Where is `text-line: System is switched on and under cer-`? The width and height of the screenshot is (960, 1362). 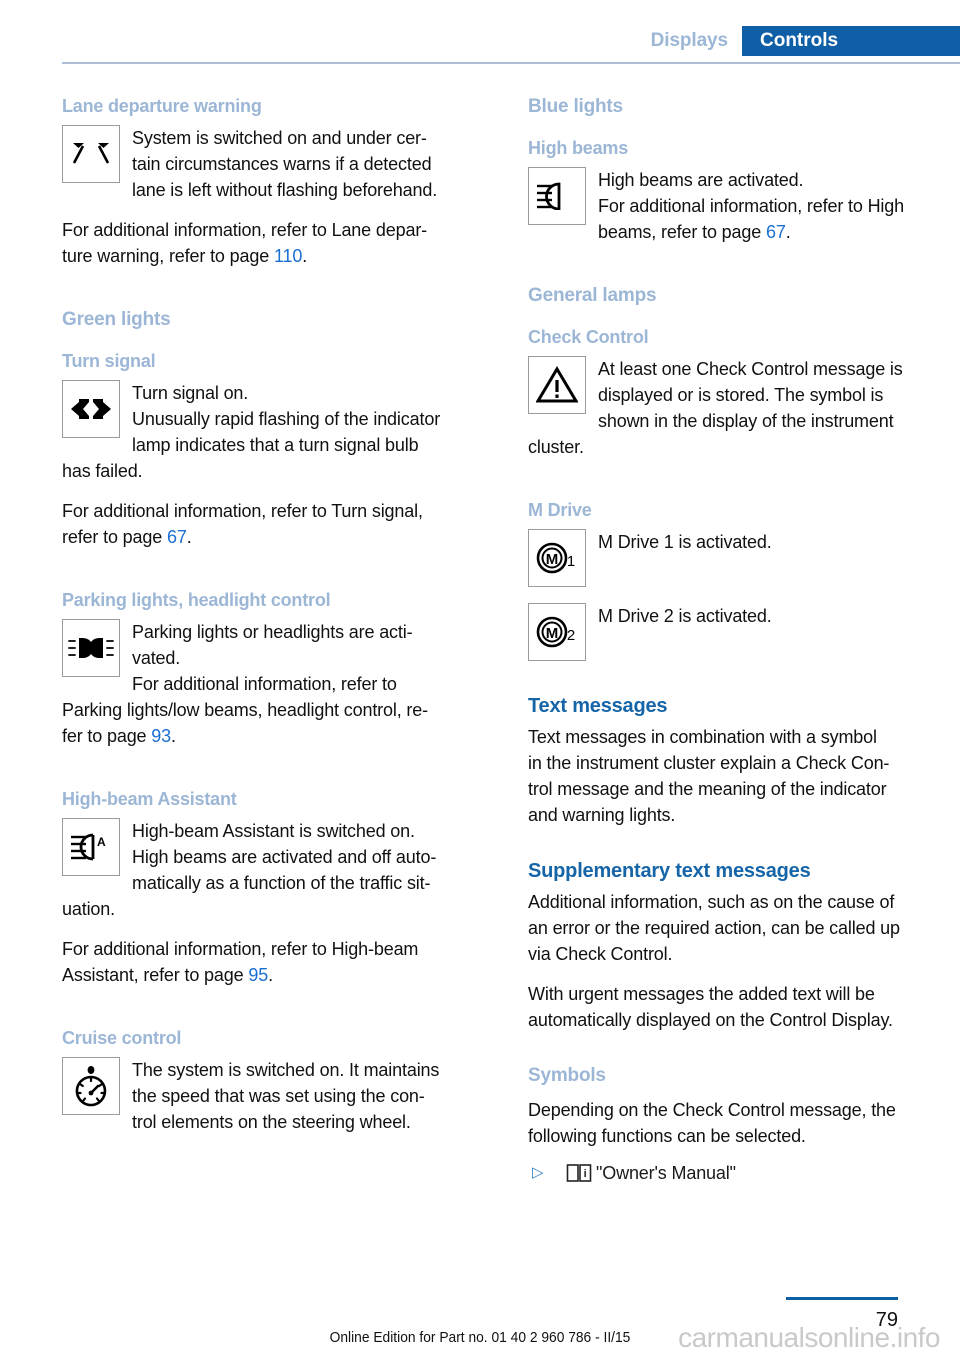 text-line: System is switched on and under cer- is located at coordinates (279, 138).